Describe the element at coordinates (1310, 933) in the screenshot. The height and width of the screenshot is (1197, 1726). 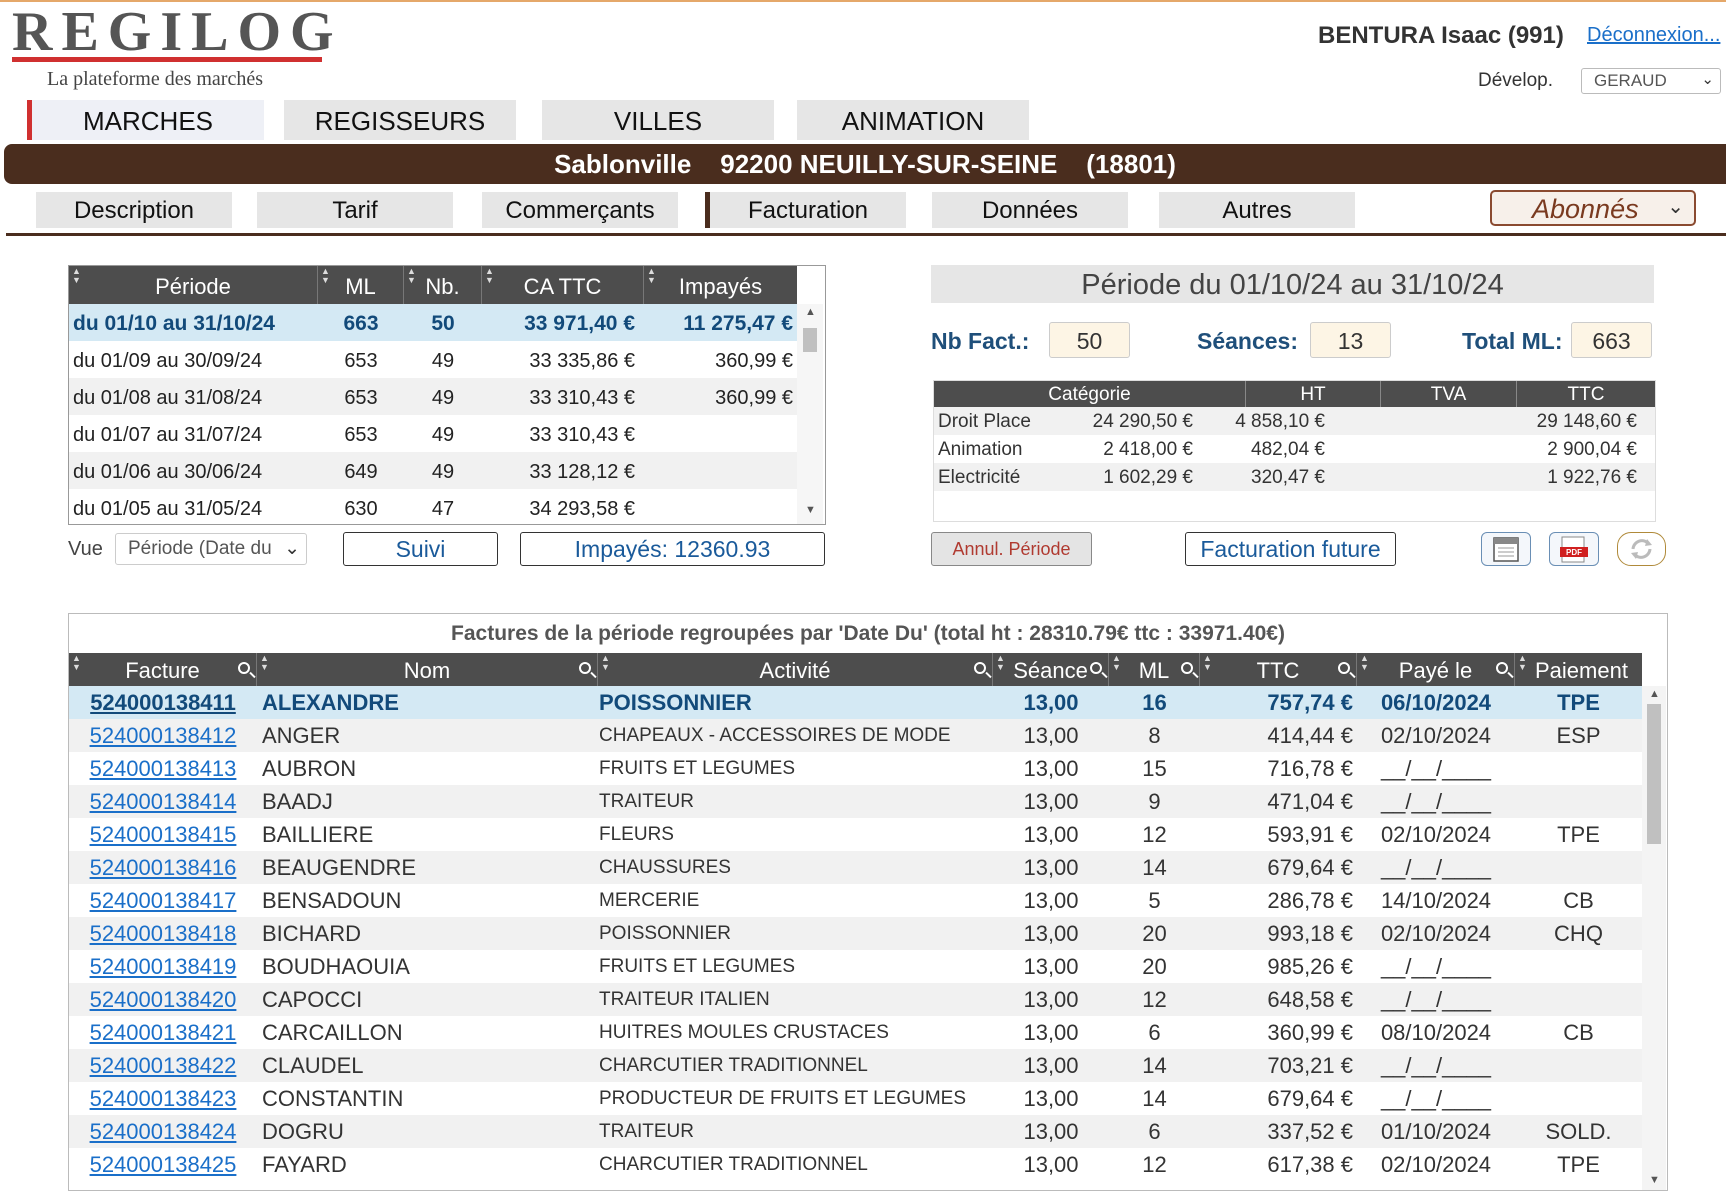
I see `ttc-cell: 993,18 €` at that location.